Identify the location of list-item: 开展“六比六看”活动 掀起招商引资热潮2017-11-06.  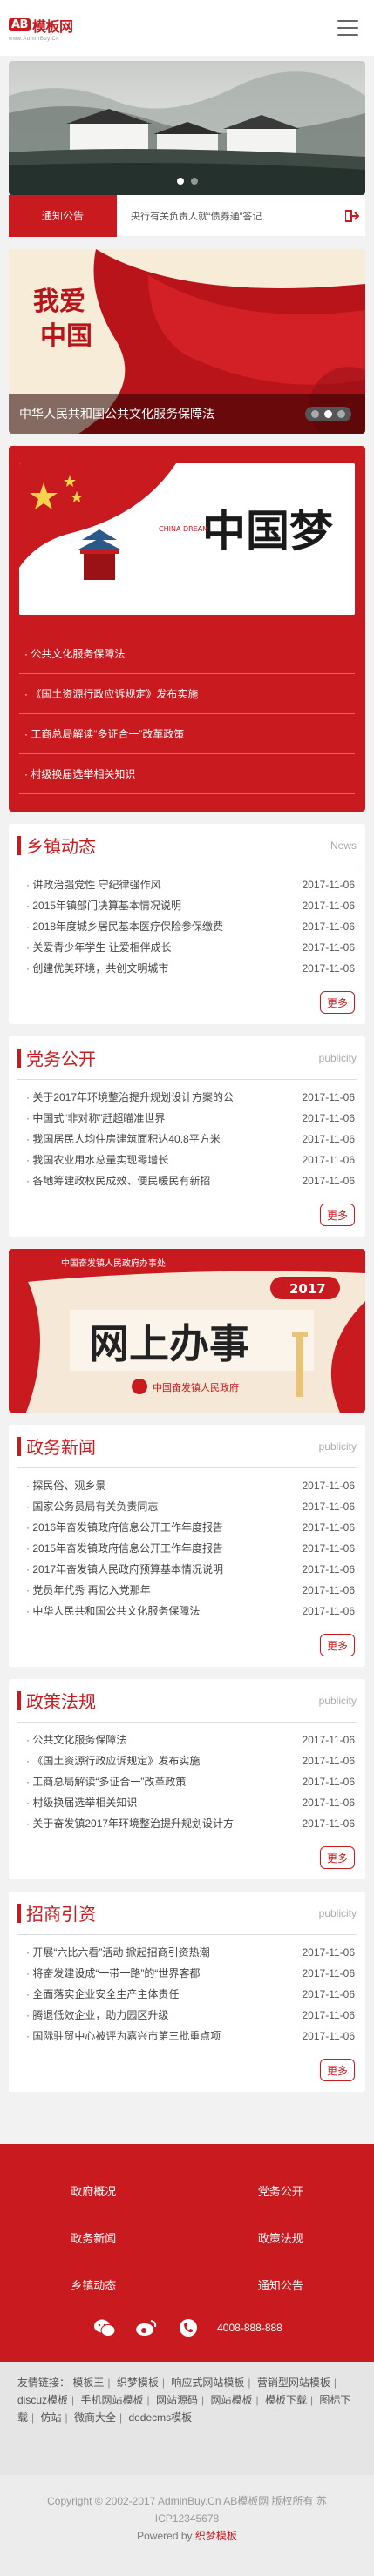
(190, 1953).